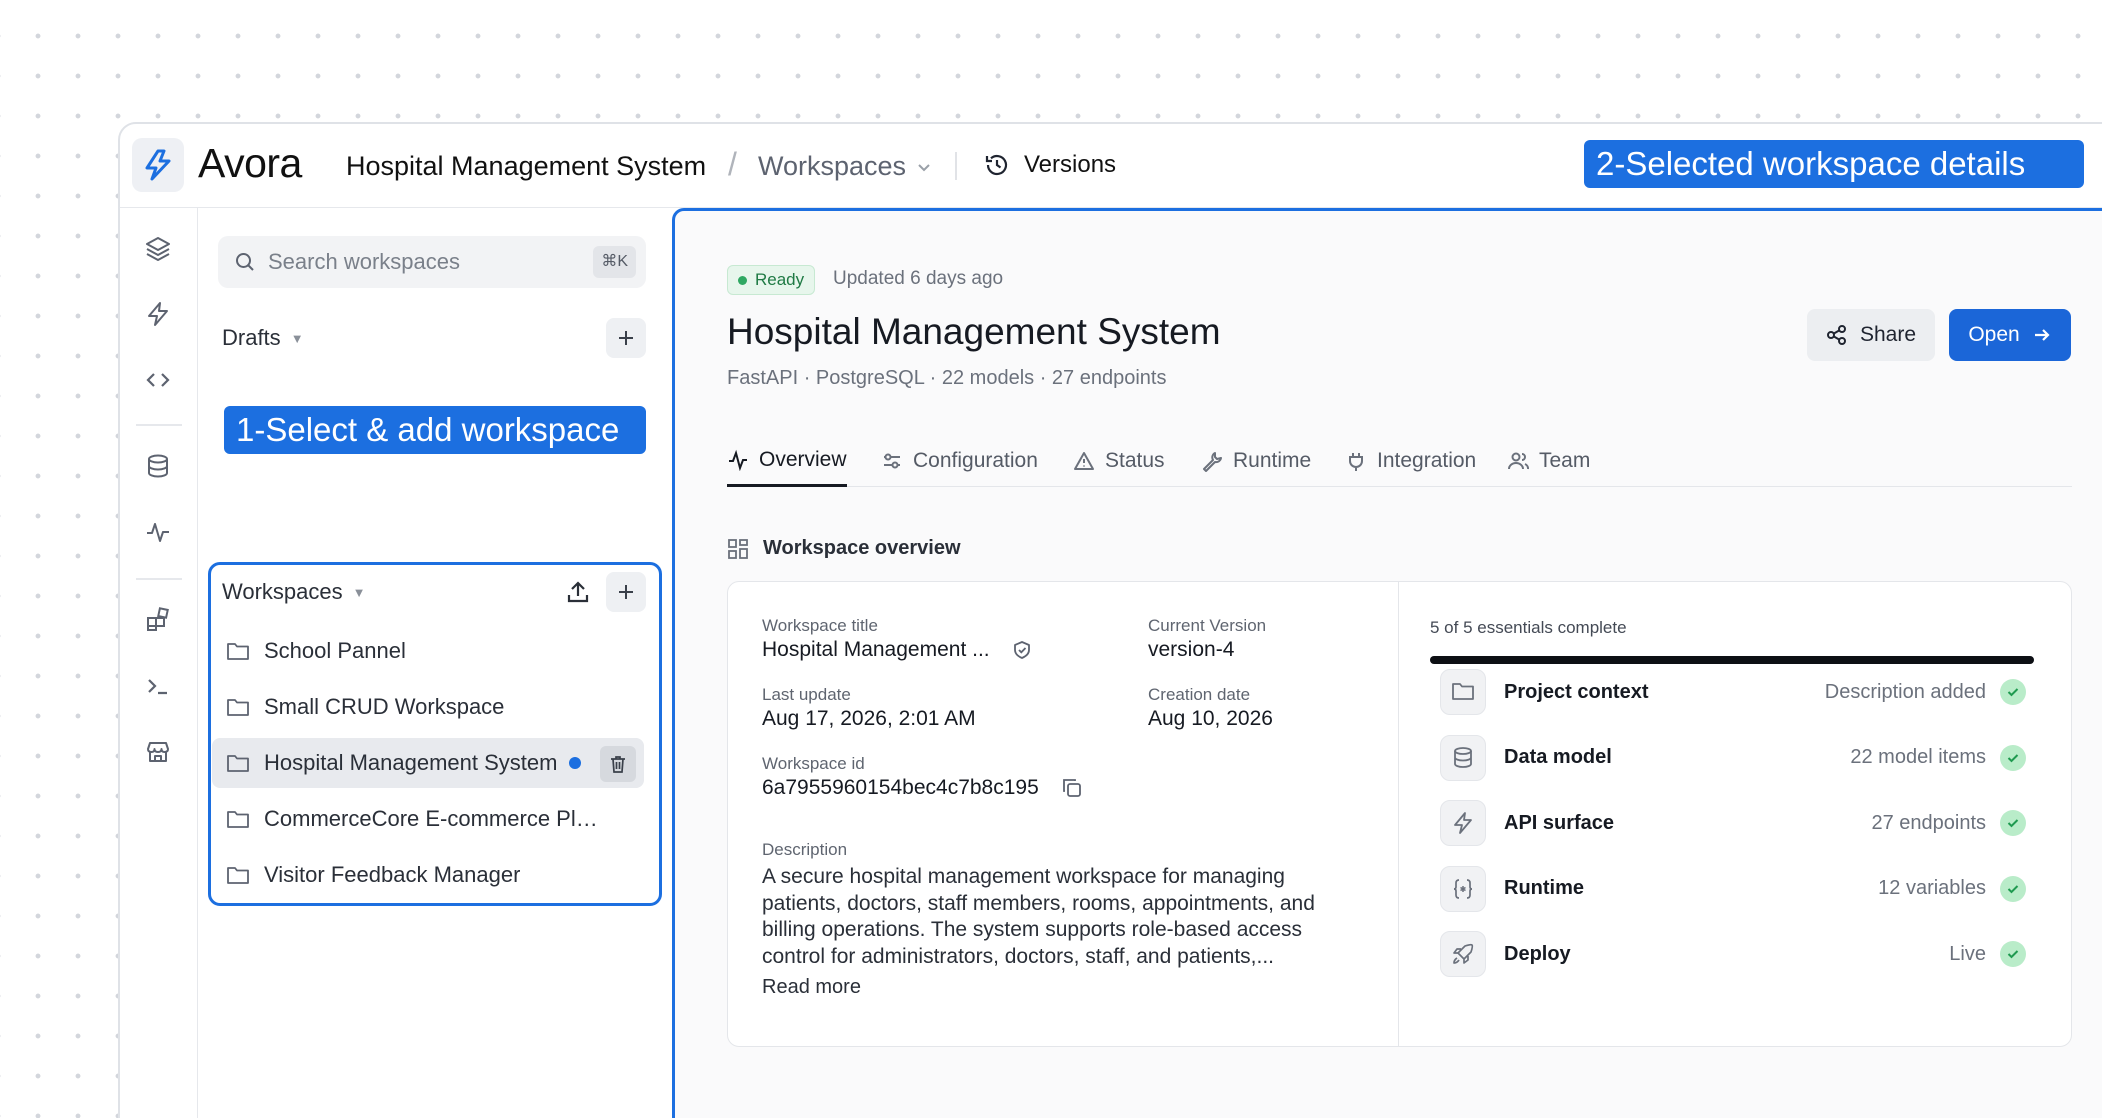  I want to click on search-box: ⌘K, so click(432, 262).